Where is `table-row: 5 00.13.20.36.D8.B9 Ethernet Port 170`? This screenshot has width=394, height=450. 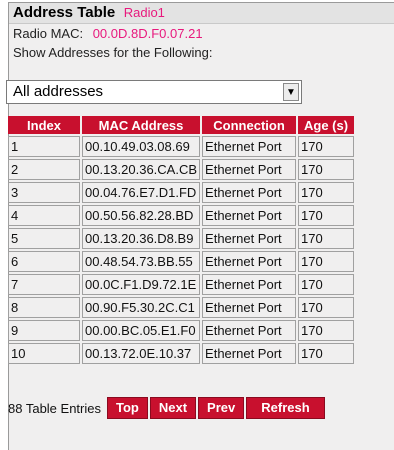
table-row: 5 00.13.20.36.D8.B9 Ethernet Port 170 is located at coordinates (181, 238).